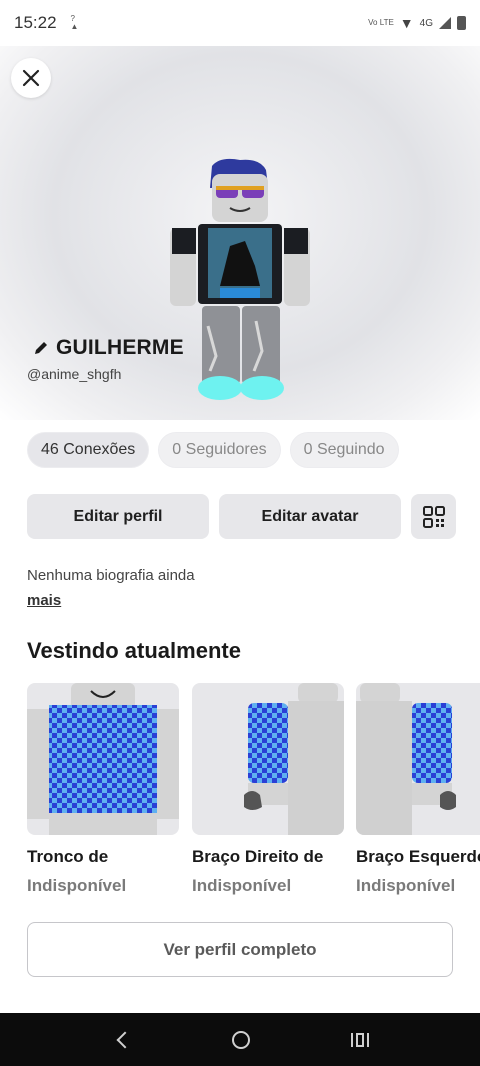 The height and width of the screenshot is (1066, 480). I want to click on bio-more-link: mais, so click(44, 600).